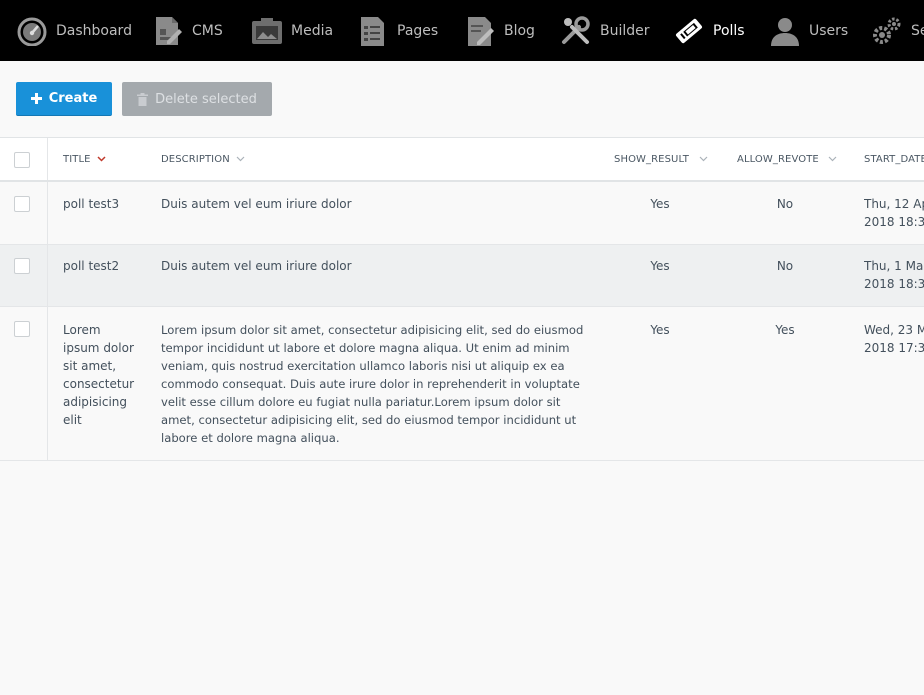 This screenshot has width=924, height=695. I want to click on nav-label-polls: Polls, so click(729, 30).